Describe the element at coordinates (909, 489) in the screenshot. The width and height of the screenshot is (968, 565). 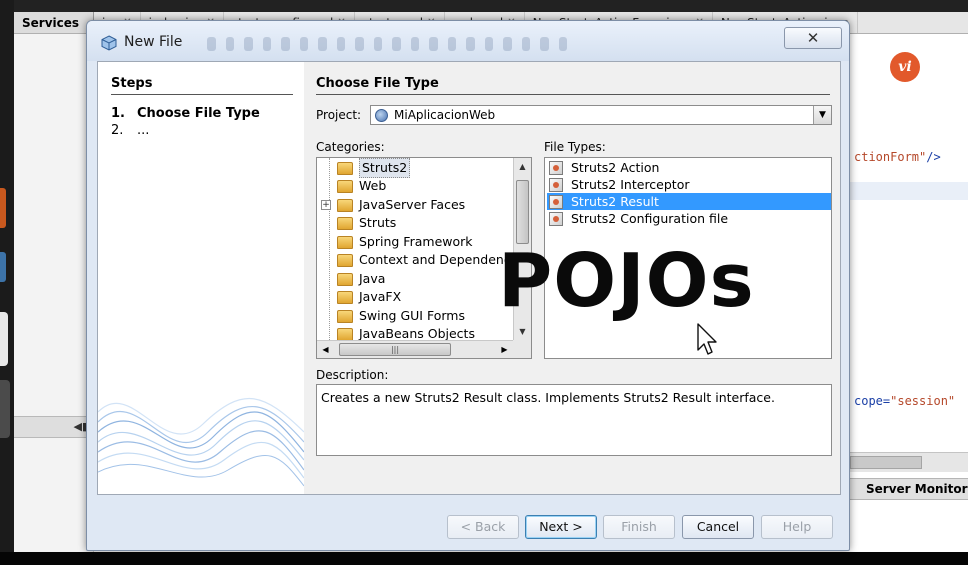
I see `server-monitor-tab: Server Monitor` at that location.